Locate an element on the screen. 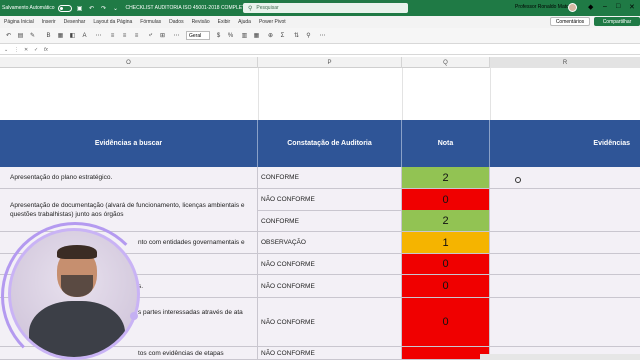 This screenshot has height=360, width=640. column-header-q: Q is located at coordinates (446, 62).